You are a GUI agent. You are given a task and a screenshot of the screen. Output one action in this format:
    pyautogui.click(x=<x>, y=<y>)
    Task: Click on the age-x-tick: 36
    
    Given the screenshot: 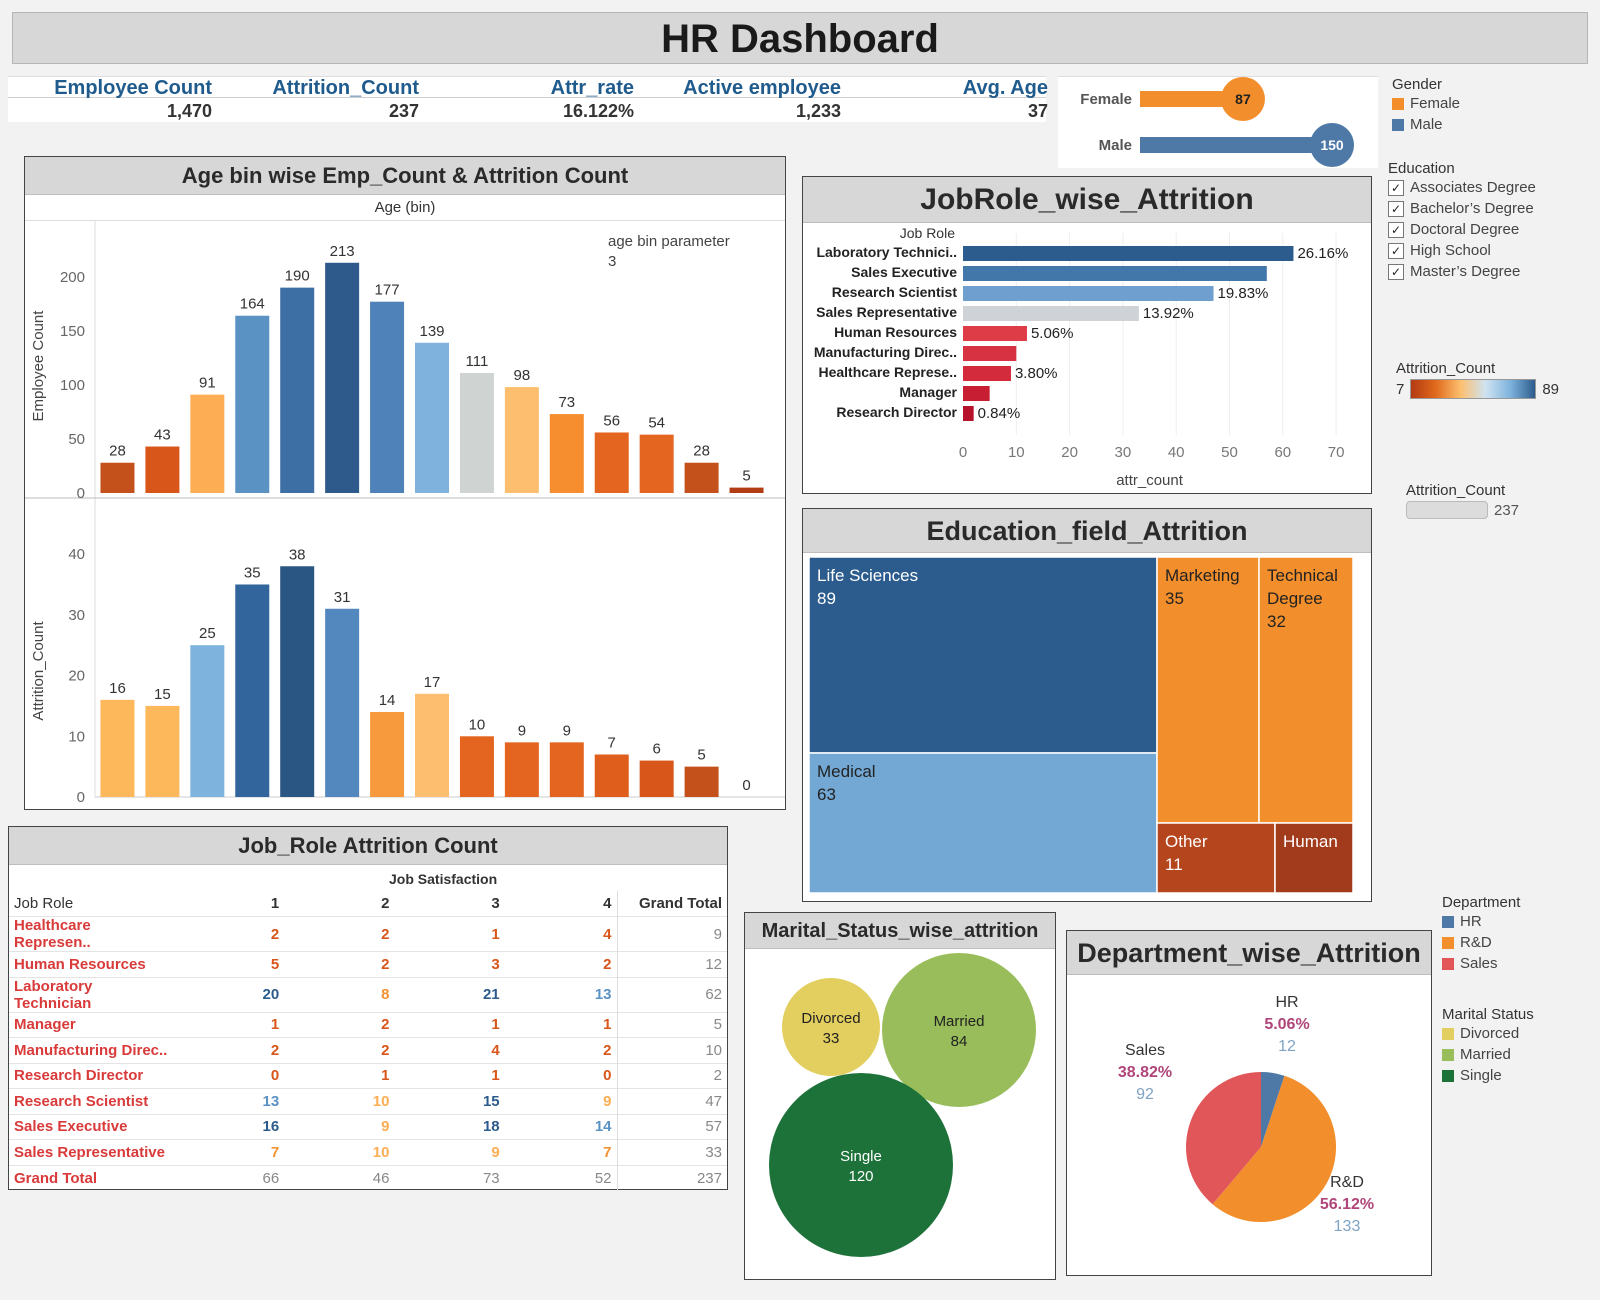 What is the action you would take?
    pyautogui.click(x=387, y=807)
    